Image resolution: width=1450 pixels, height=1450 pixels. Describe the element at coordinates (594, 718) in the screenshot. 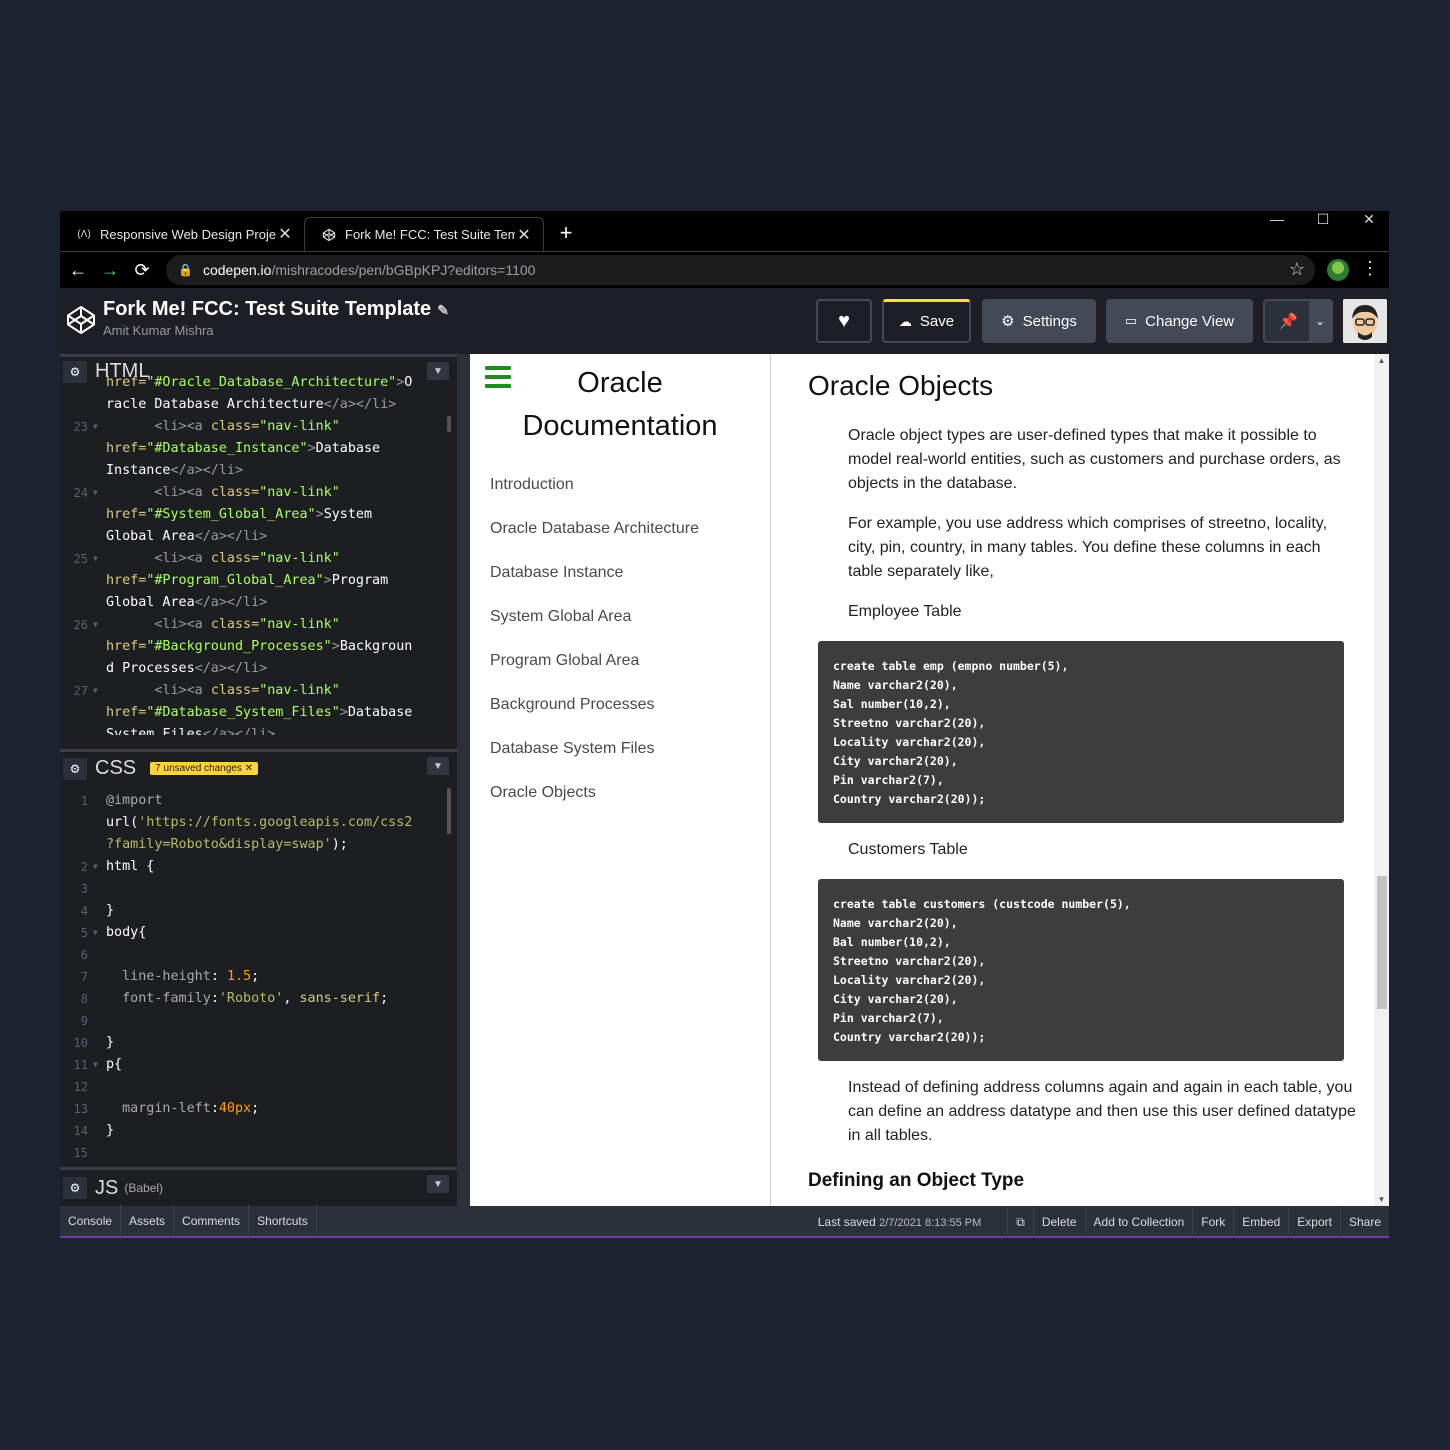

I see `nav-link-background-processes: Background Processes` at that location.